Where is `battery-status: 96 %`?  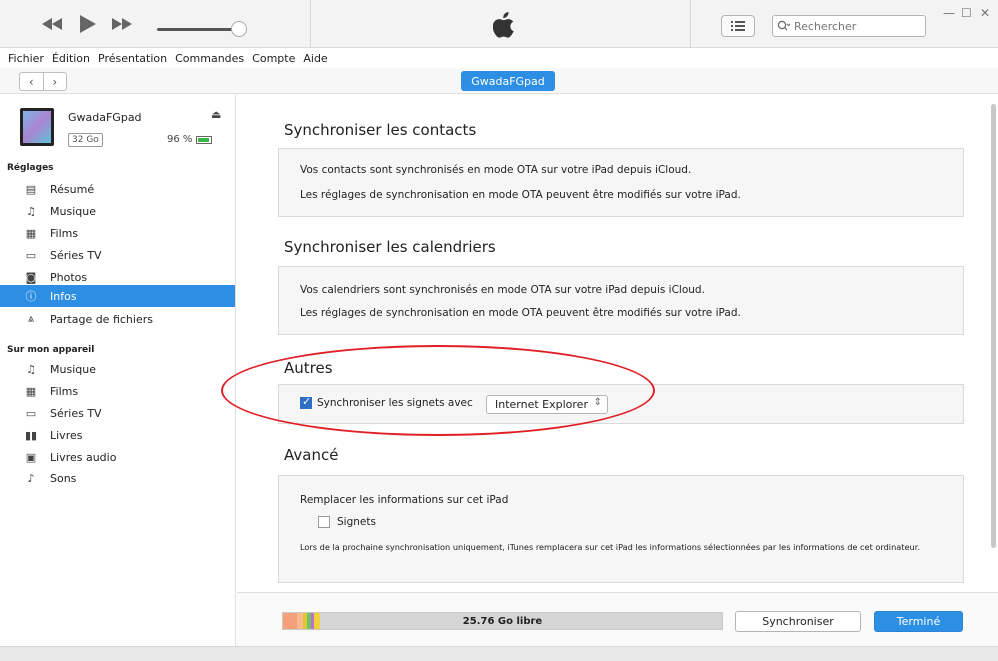
battery-status: 96 % is located at coordinates (190, 139).